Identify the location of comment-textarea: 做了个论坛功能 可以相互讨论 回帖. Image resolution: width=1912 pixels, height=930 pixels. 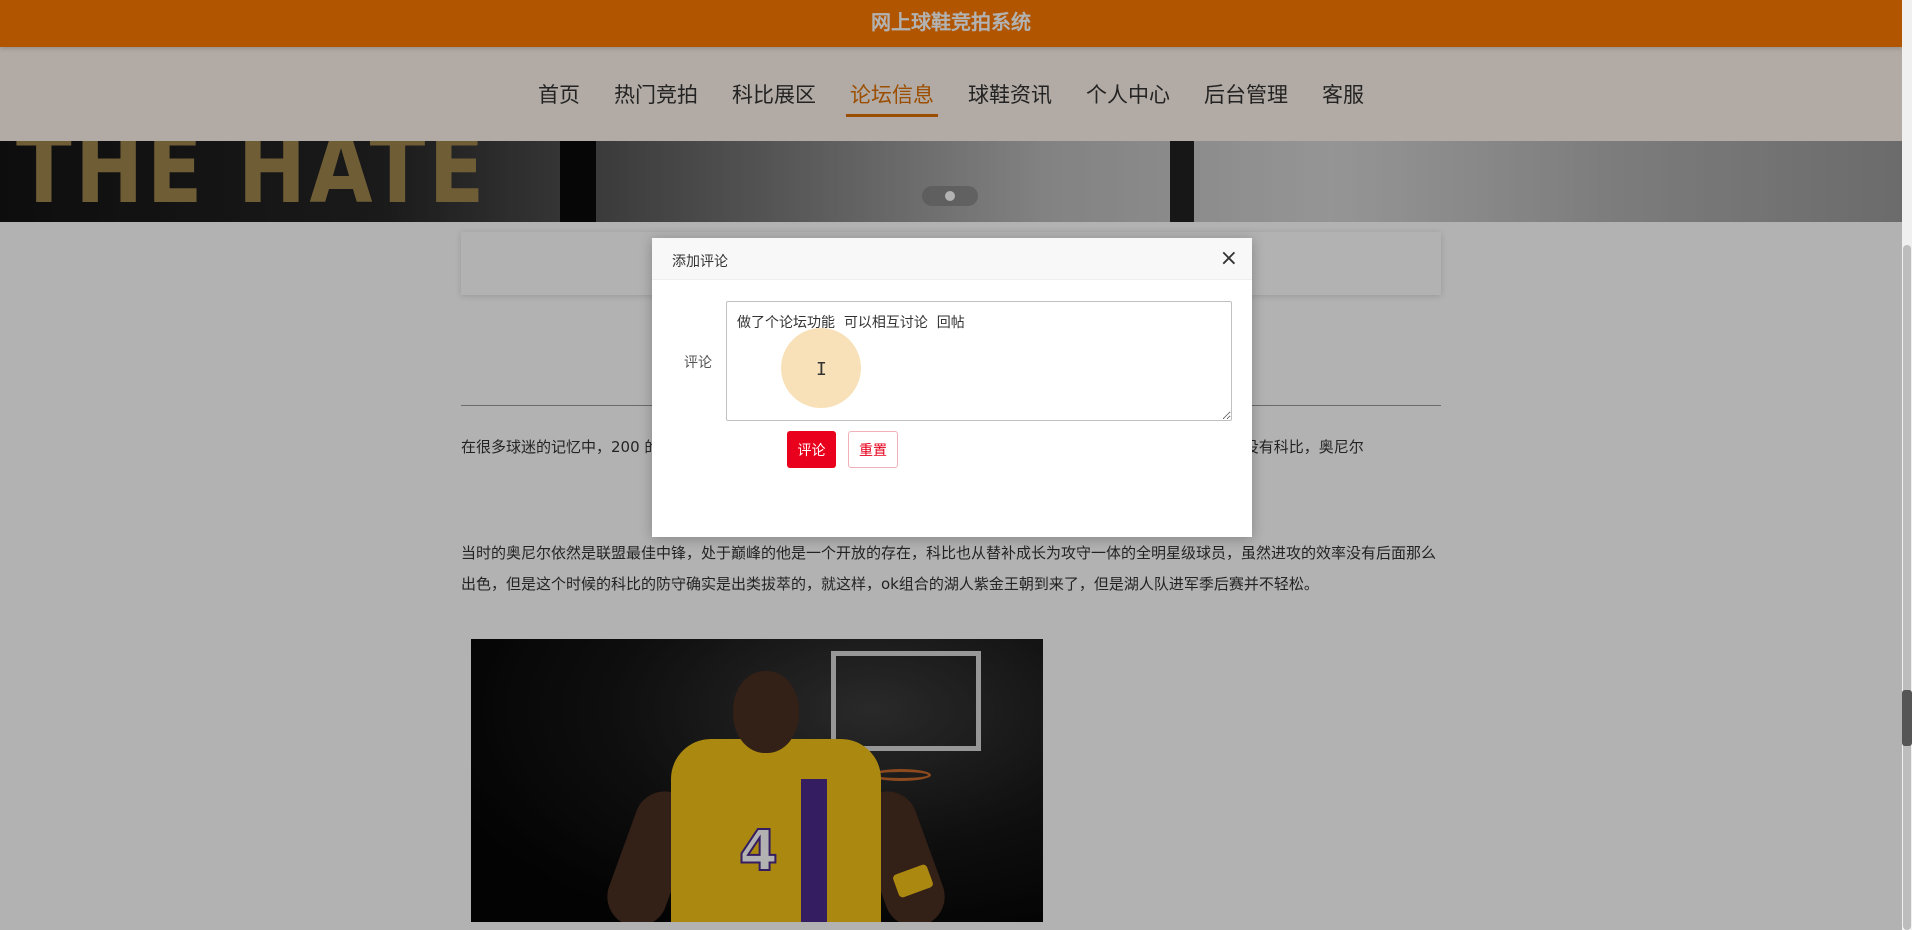
(979, 361).